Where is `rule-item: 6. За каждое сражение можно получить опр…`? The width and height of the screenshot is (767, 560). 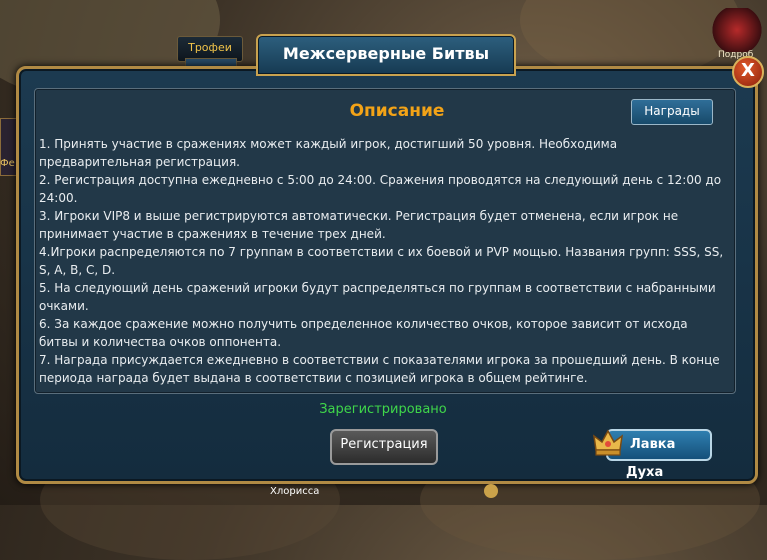 rule-item: 6. За каждое сражение можно получить опр… is located at coordinates (363, 333).